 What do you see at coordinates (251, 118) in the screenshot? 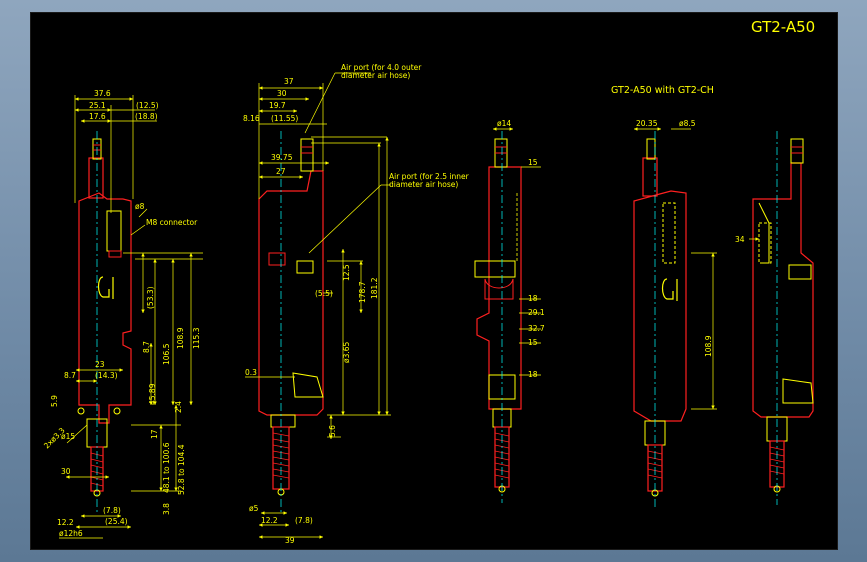
I see `dim-text: 8.16` at bounding box center [251, 118].